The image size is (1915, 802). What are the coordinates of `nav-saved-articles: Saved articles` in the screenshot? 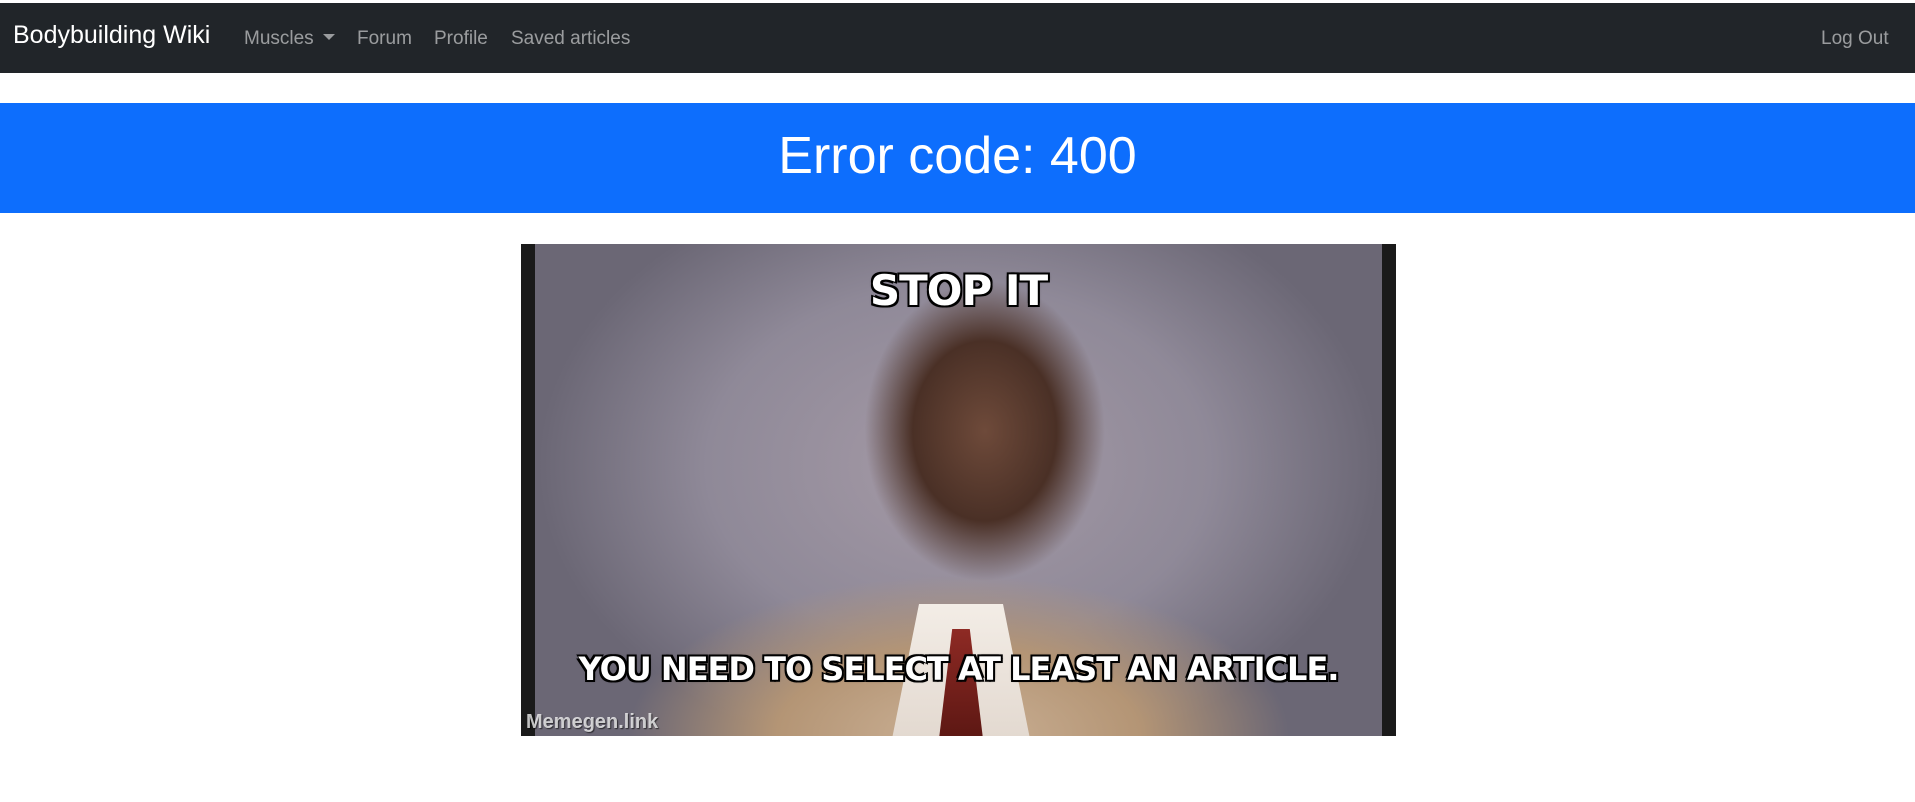 It's located at (570, 38).